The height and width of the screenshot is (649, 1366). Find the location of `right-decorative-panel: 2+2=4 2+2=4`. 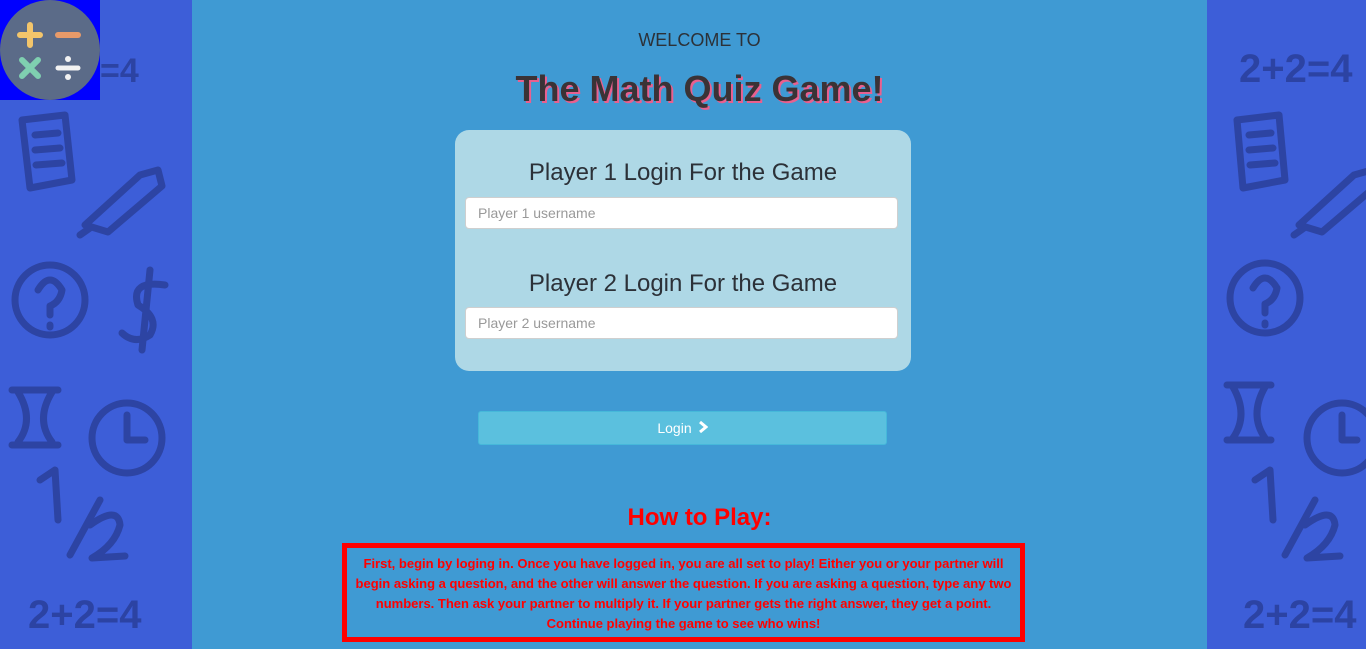

right-decorative-panel: 2+2=4 2+2=4 is located at coordinates (1286, 324).